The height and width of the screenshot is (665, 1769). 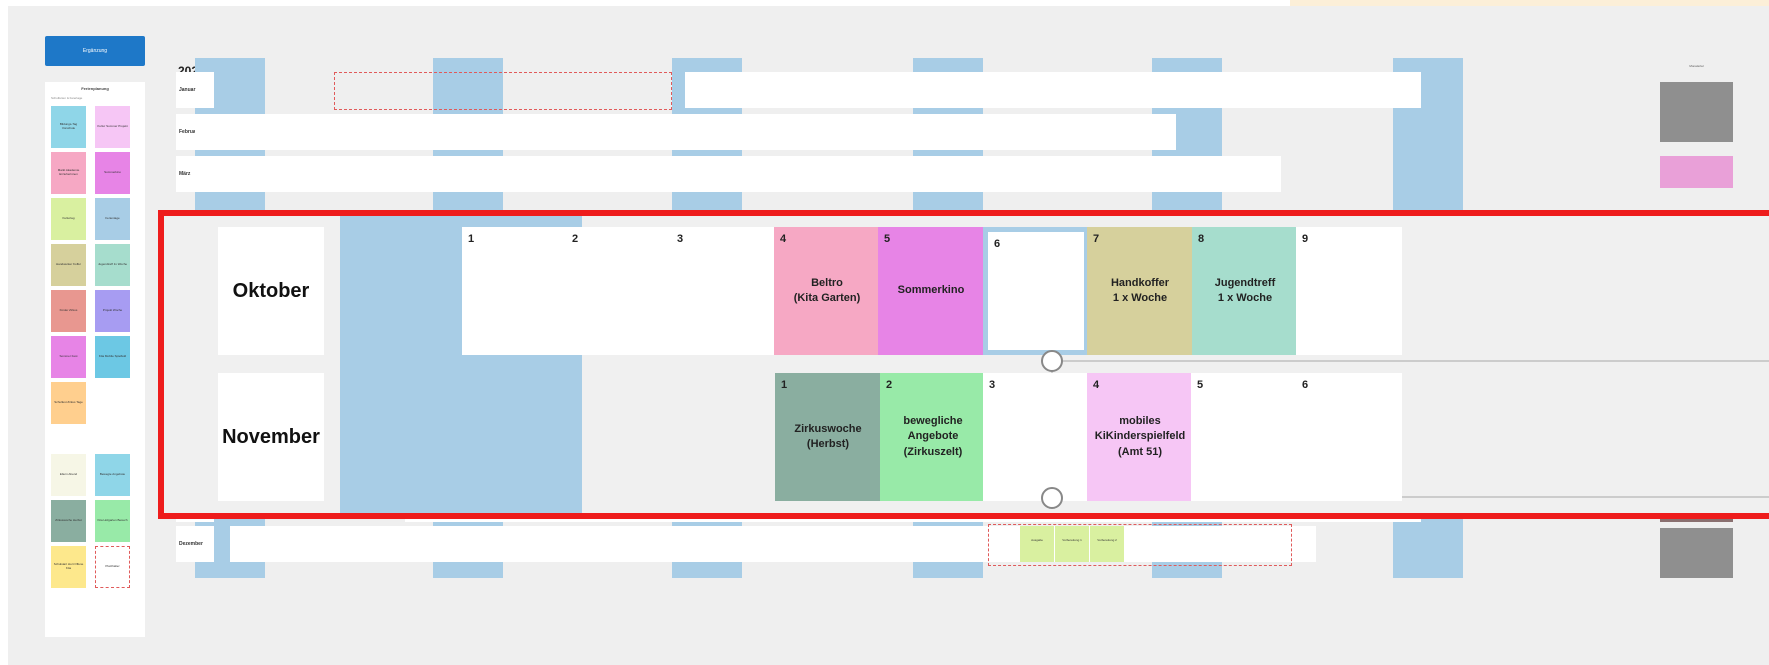 What do you see at coordinates (112, 521) in the screenshot?
I see `legend-item: Kita Hofgarten Besuch` at bounding box center [112, 521].